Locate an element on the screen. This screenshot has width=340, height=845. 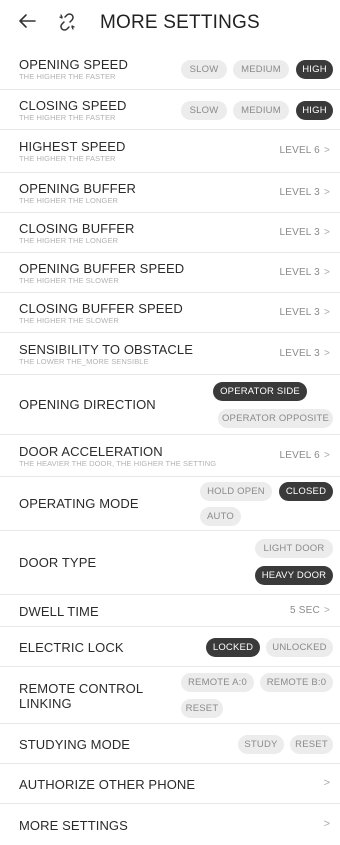
door-acceleration-label: DOOR ACCELERATION is located at coordinates (91, 451).